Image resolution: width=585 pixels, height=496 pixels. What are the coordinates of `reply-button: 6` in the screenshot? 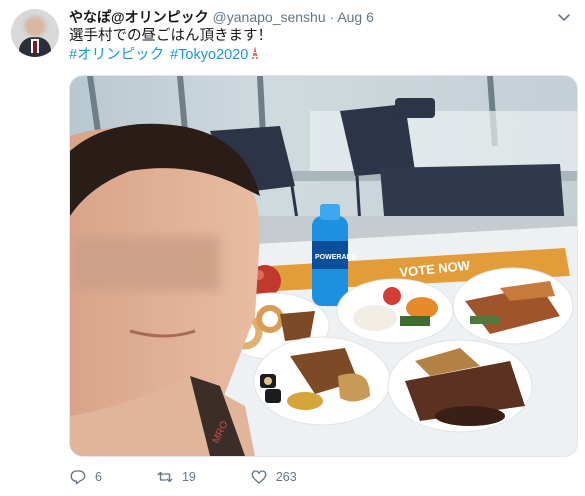 It's located at (85, 477).